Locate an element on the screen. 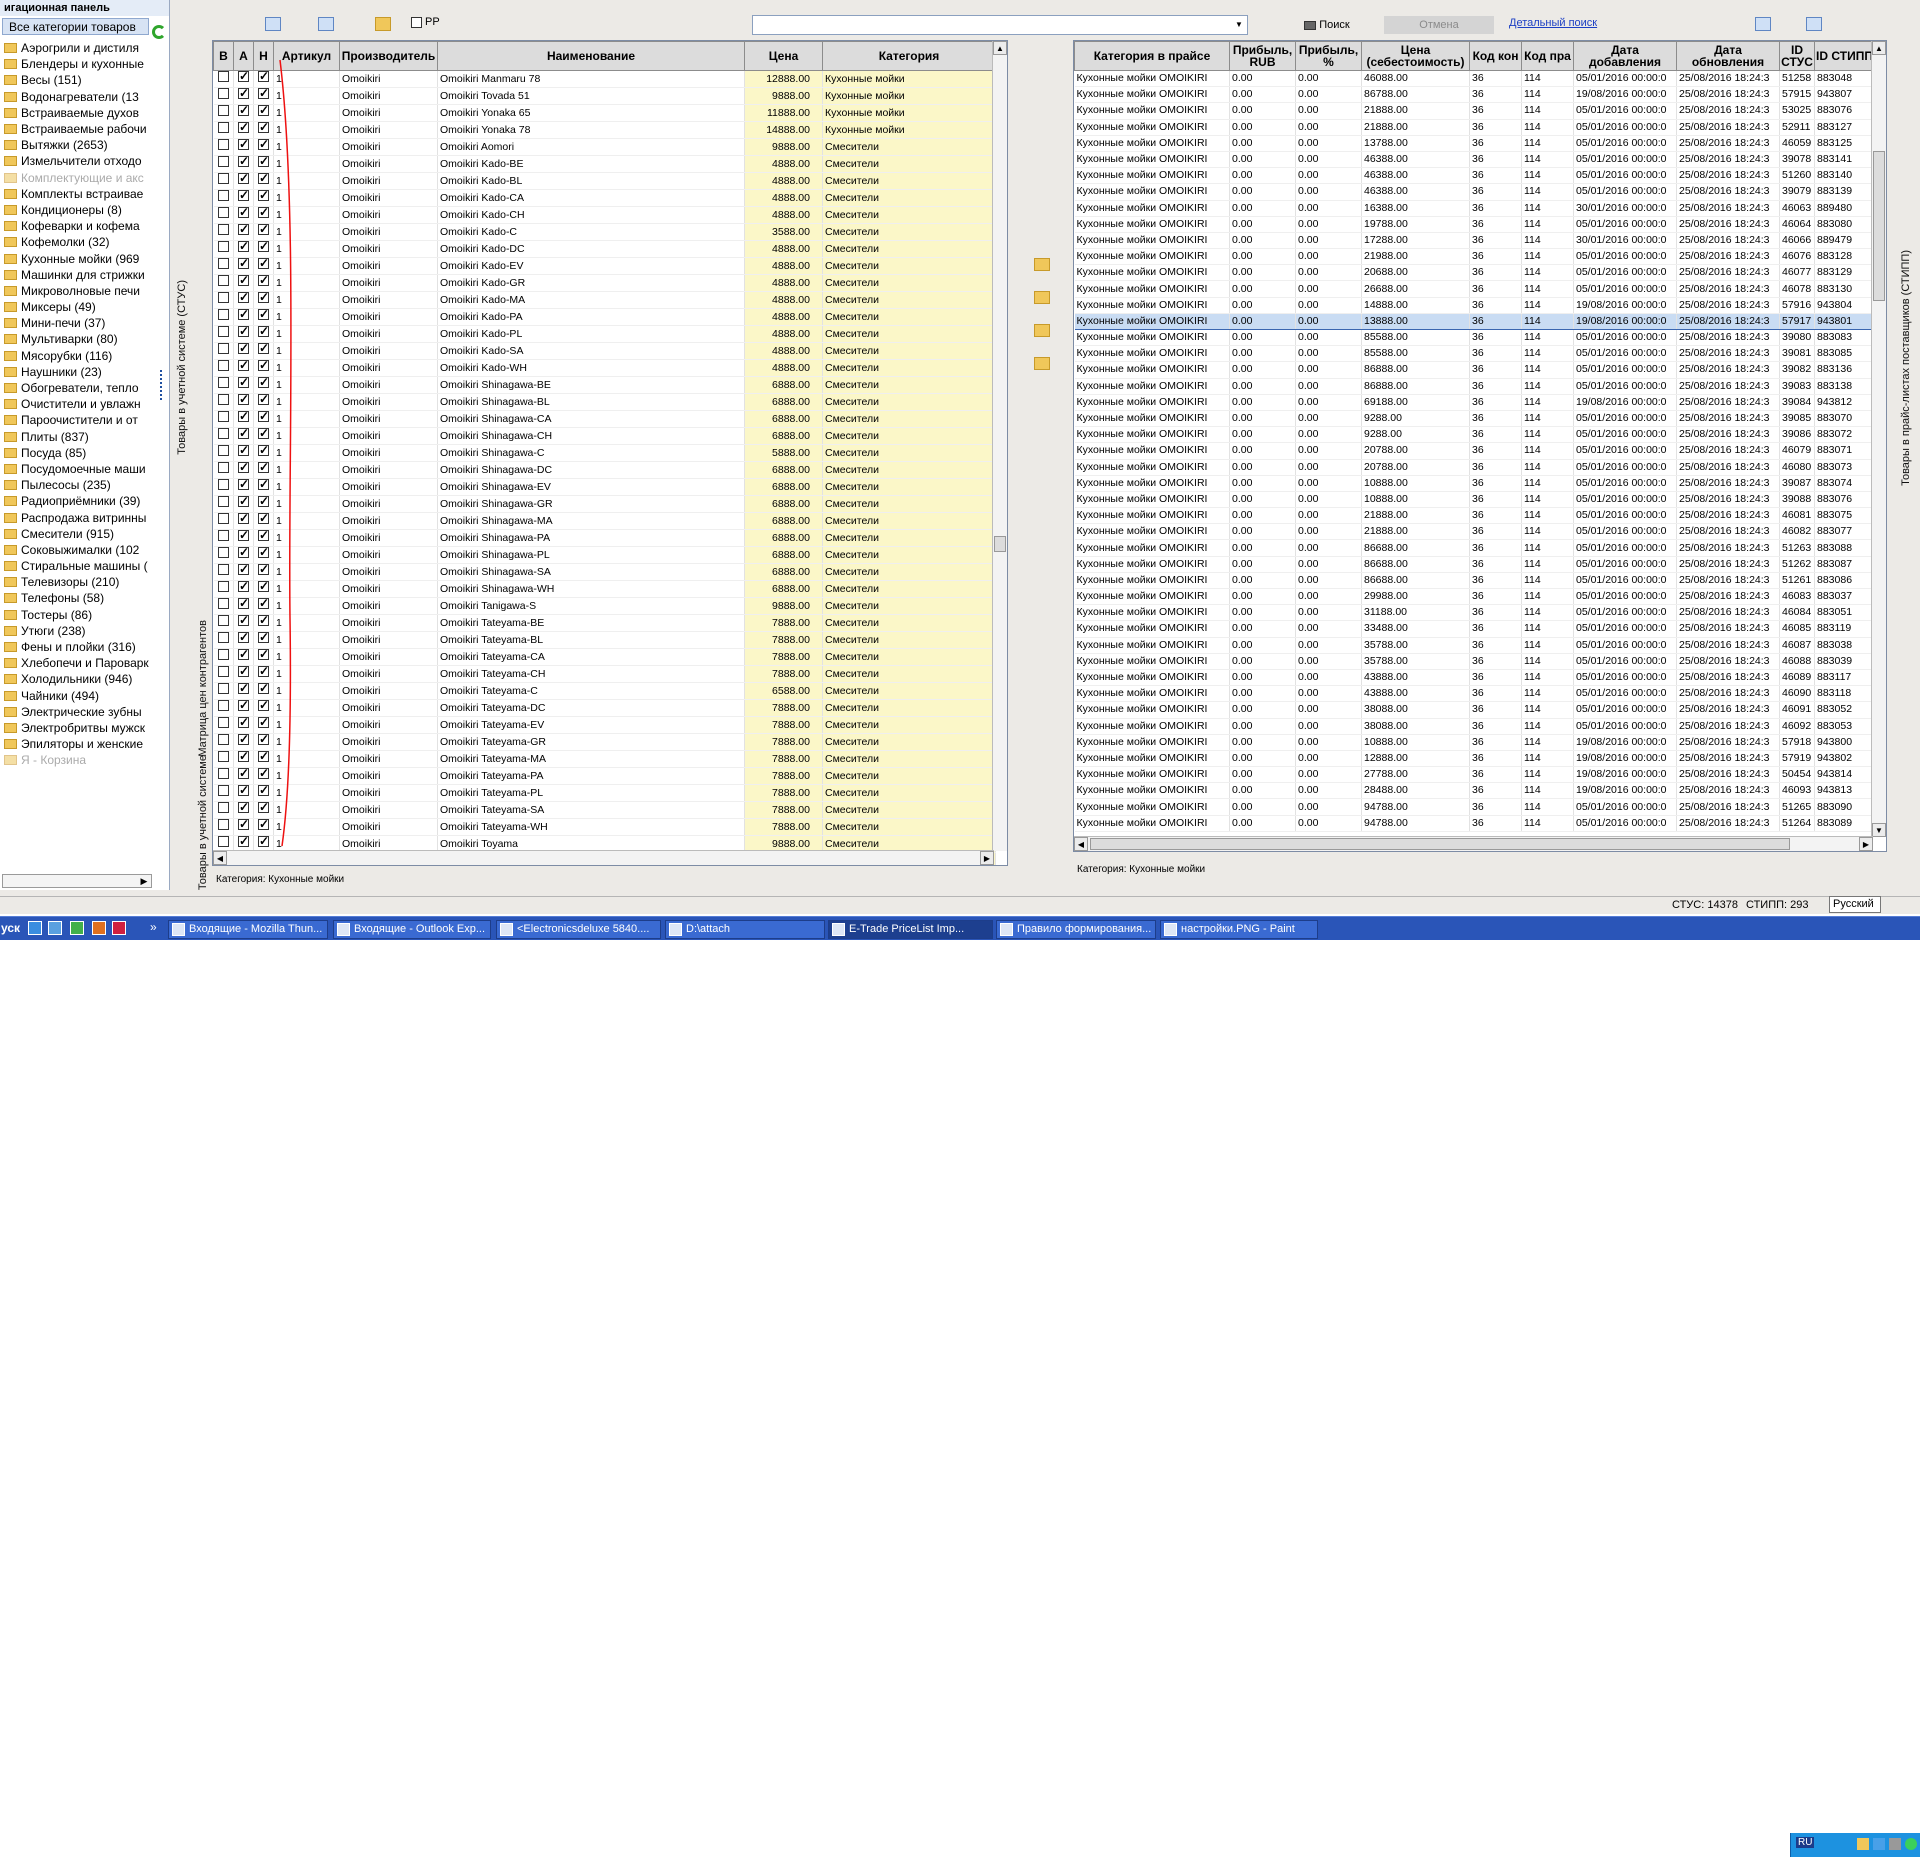  price-cell: 5888.00 is located at coordinates (783, 453).